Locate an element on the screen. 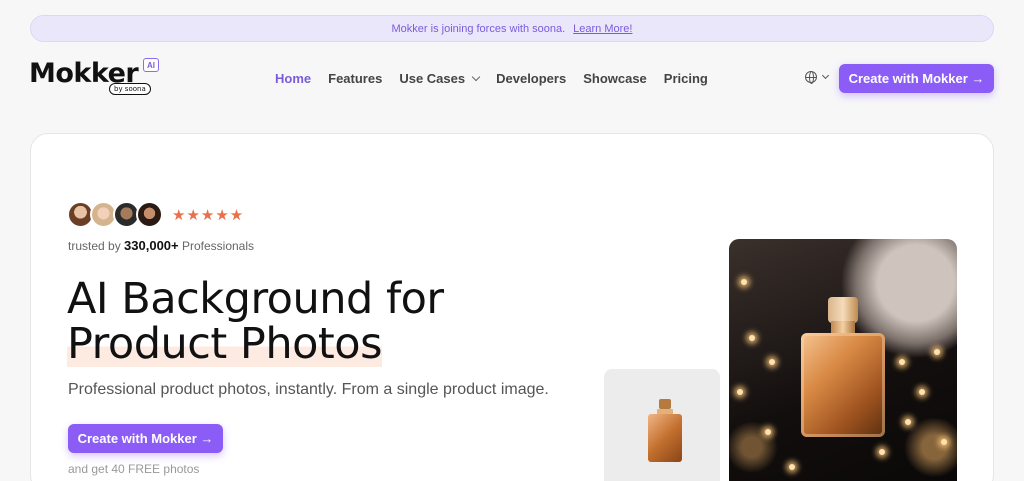 This screenshot has height=481, width=1024. nav-home: Home is located at coordinates (293, 78).